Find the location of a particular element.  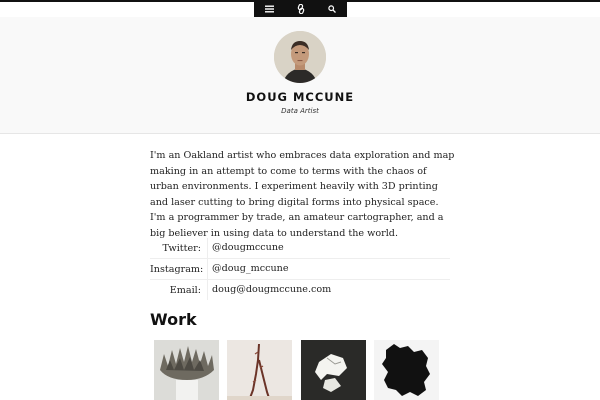

profile-role: Data Artist is located at coordinates (300, 111).